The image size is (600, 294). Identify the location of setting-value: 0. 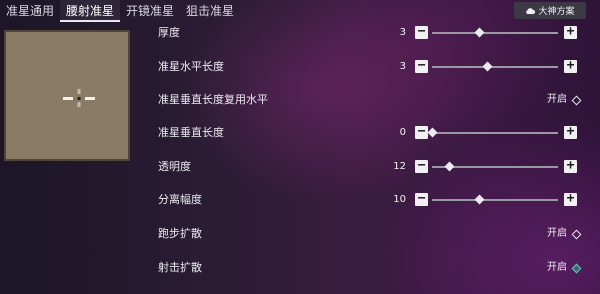
(402, 132).